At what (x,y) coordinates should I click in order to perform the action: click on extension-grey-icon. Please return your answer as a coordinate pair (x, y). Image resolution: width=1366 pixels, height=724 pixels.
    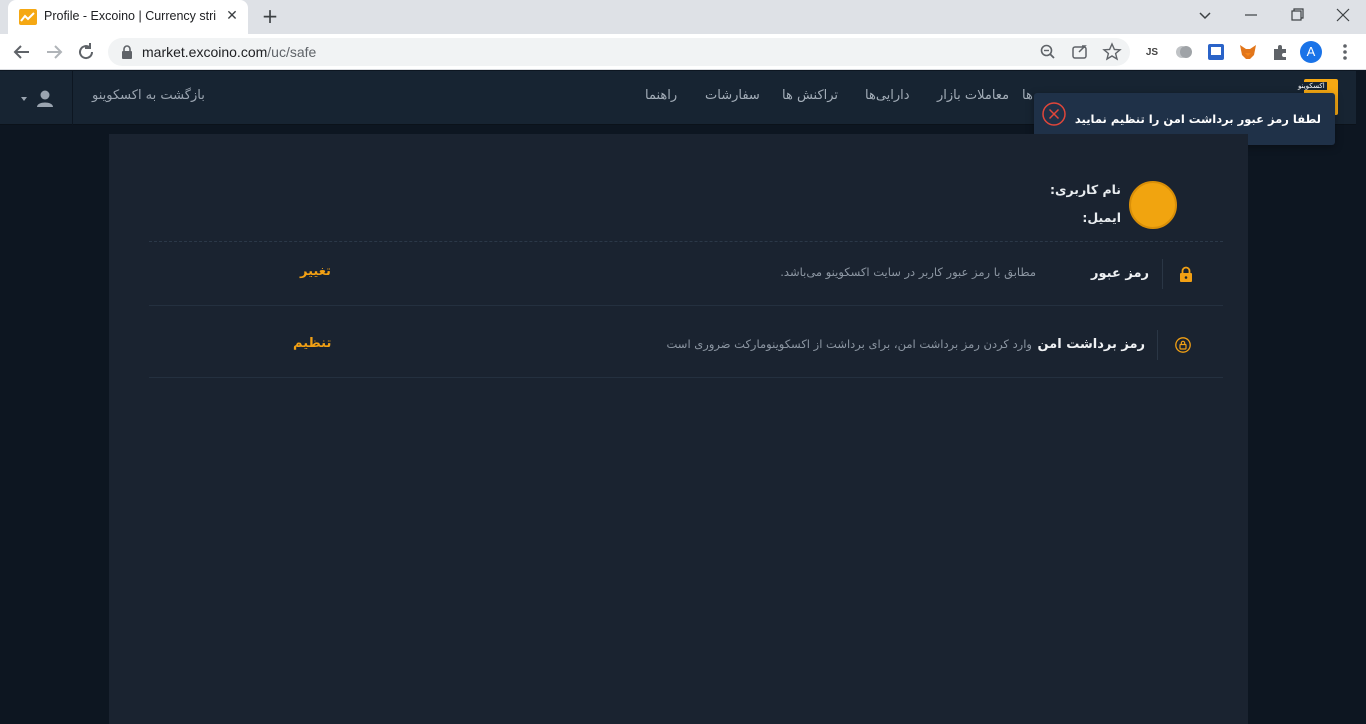
    Looking at the image, I should click on (1184, 52).